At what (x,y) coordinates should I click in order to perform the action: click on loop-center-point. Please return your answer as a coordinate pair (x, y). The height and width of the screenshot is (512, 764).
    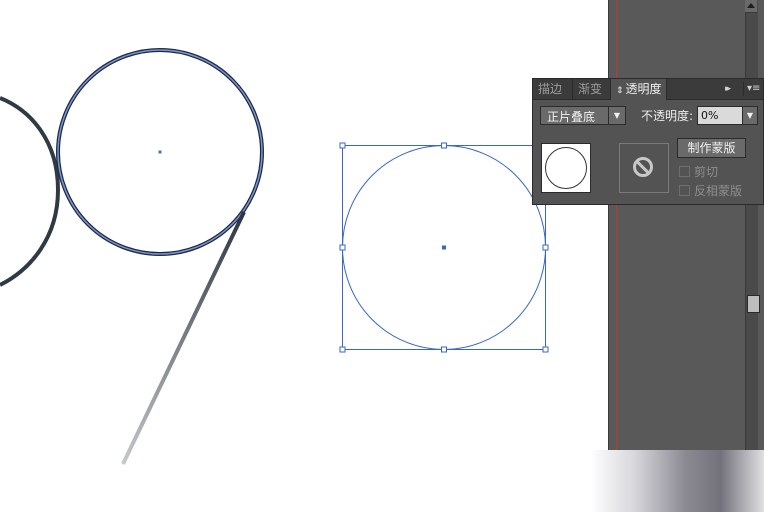
    Looking at the image, I should click on (160, 152).